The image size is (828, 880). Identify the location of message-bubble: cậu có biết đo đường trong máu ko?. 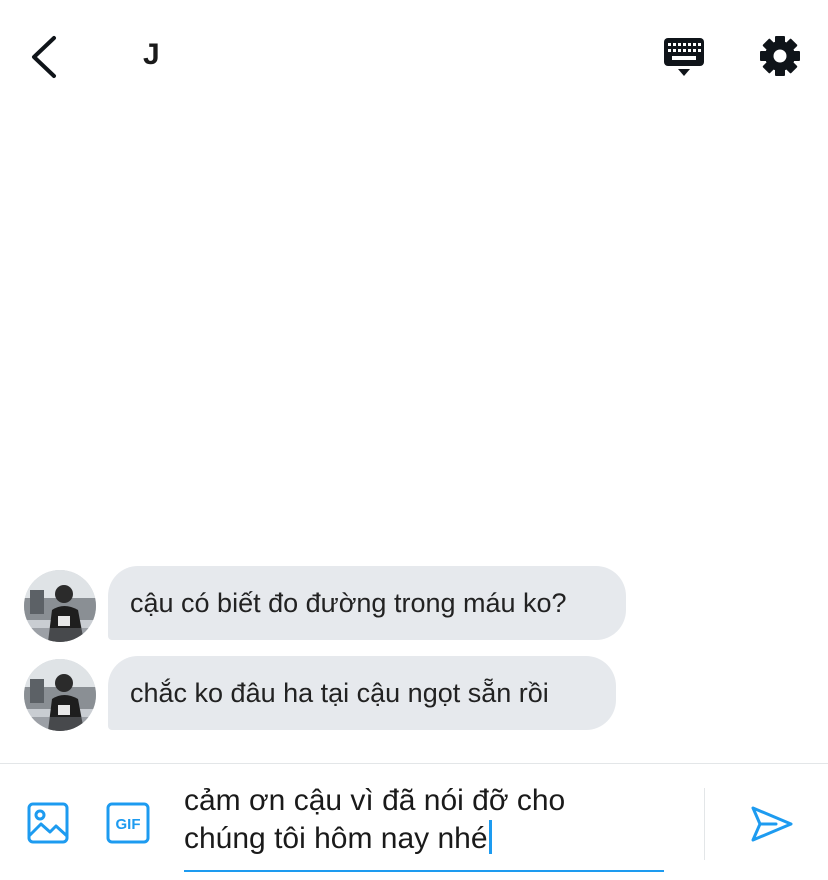
(367, 603).